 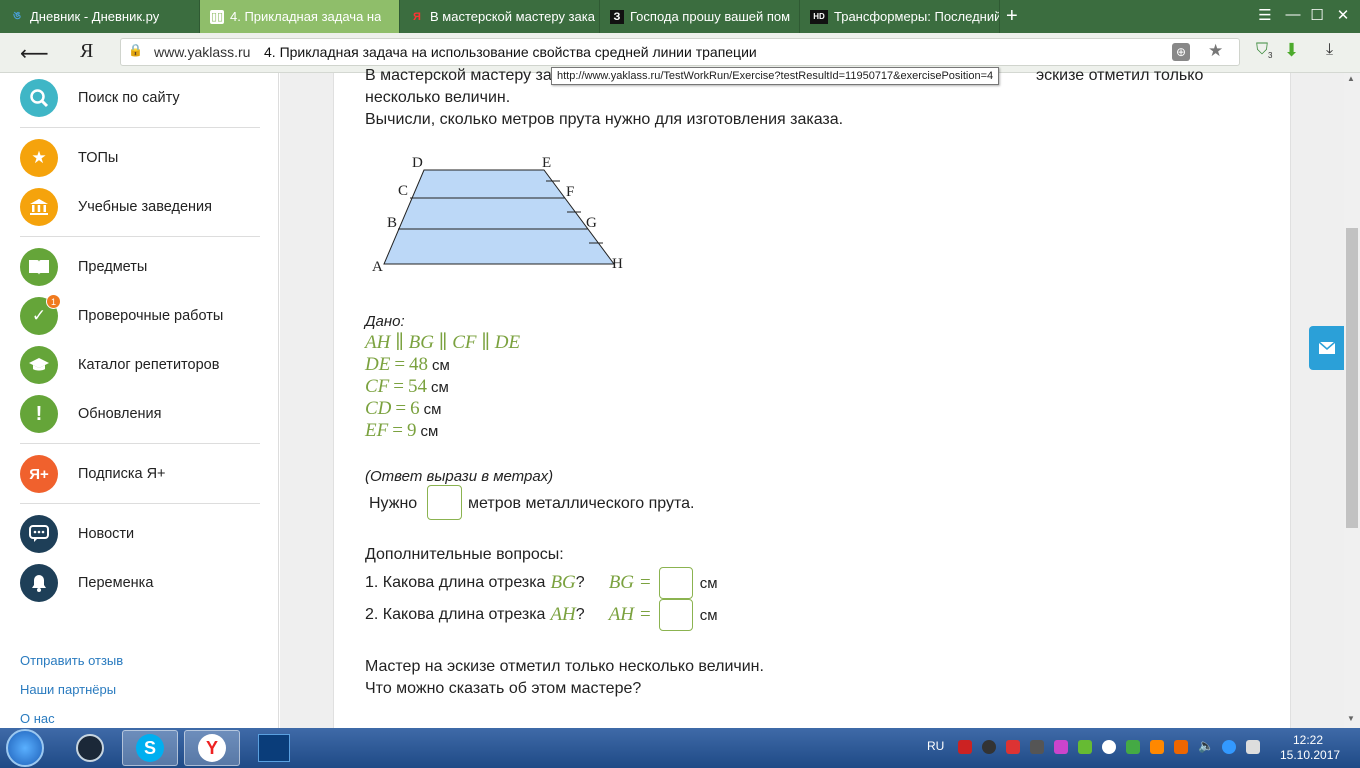 What do you see at coordinates (1293, 14) in the screenshot?
I see `minimize-button: —` at bounding box center [1293, 14].